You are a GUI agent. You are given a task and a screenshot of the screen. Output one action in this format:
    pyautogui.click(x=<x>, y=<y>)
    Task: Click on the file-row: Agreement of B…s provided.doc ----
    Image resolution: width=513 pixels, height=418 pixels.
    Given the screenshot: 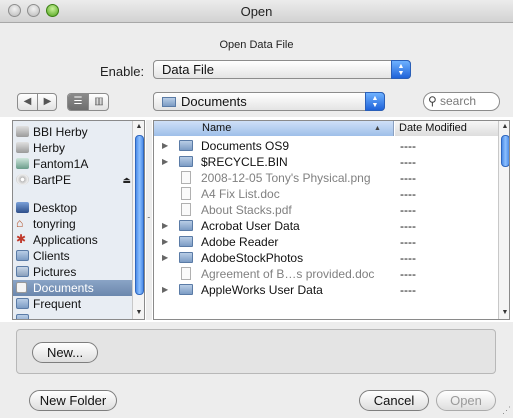 What is the action you would take?
    pyautogui.click(x=326, y=274)
    